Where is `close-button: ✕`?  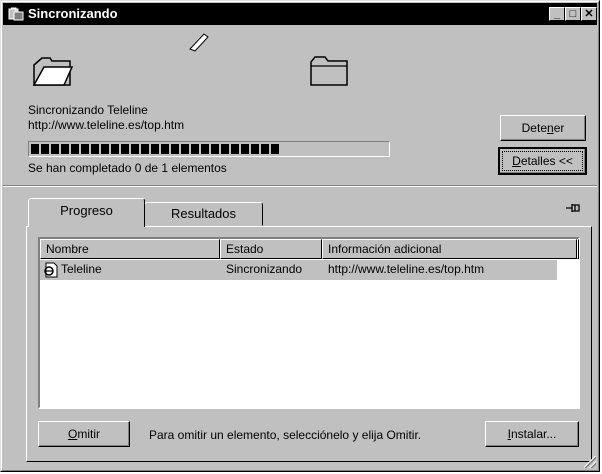
close-button: ✕ is located at coordinates (589, 14).